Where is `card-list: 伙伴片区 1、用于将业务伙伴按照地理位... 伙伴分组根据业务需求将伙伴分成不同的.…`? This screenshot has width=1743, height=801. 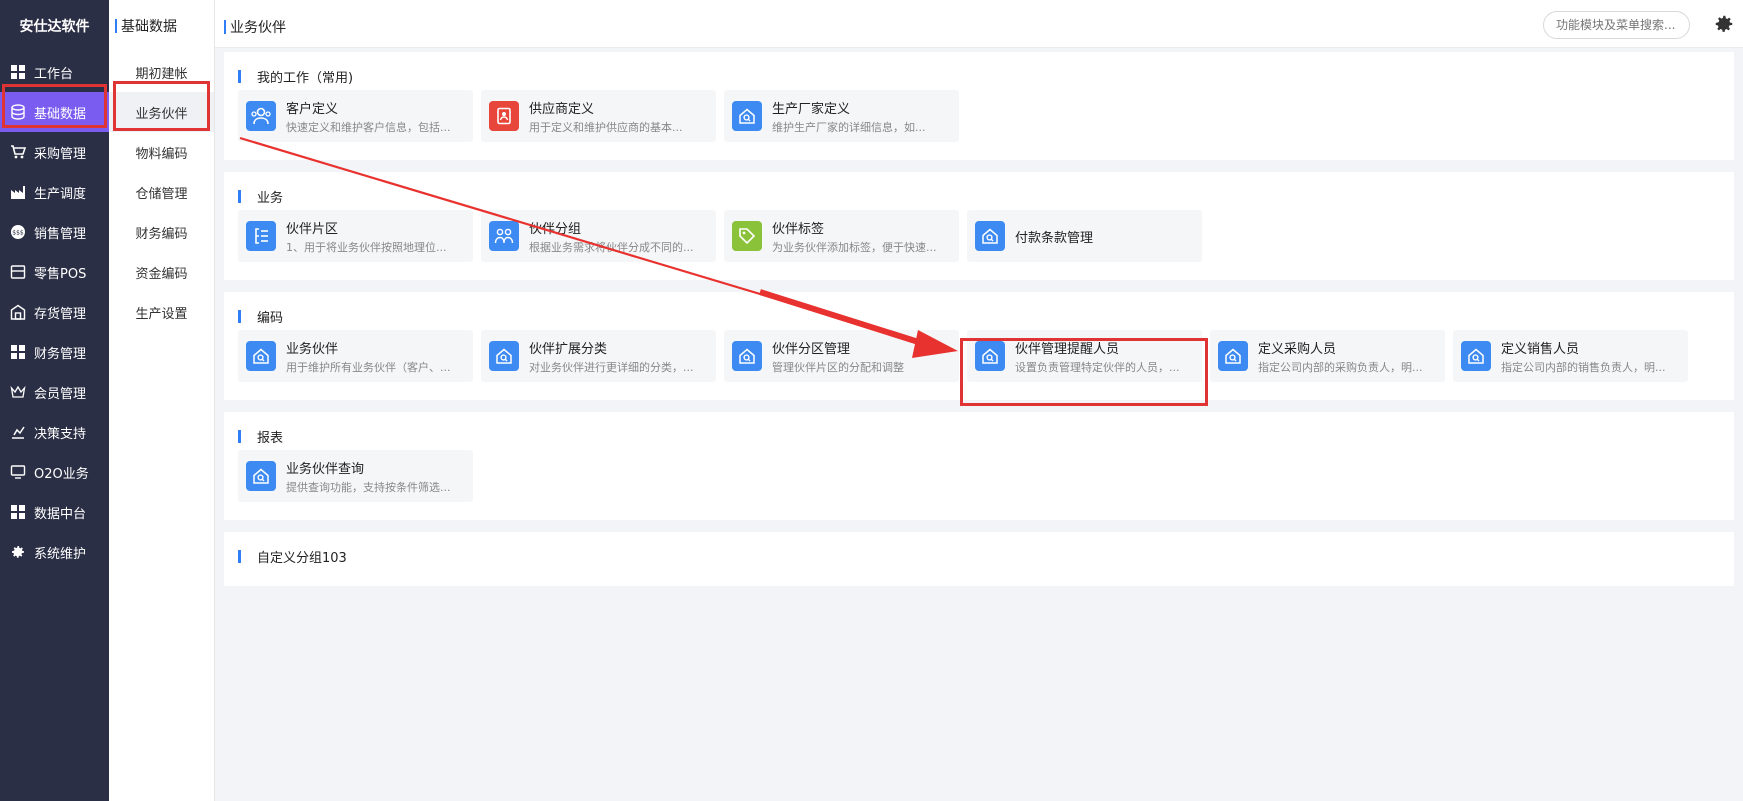 card-list: 伙伴片区 1、用于将业务伙伴按照地理位... 伙伴分组根据业务需求将伙伴分成不同的.… is located at coordinates (979, 236).